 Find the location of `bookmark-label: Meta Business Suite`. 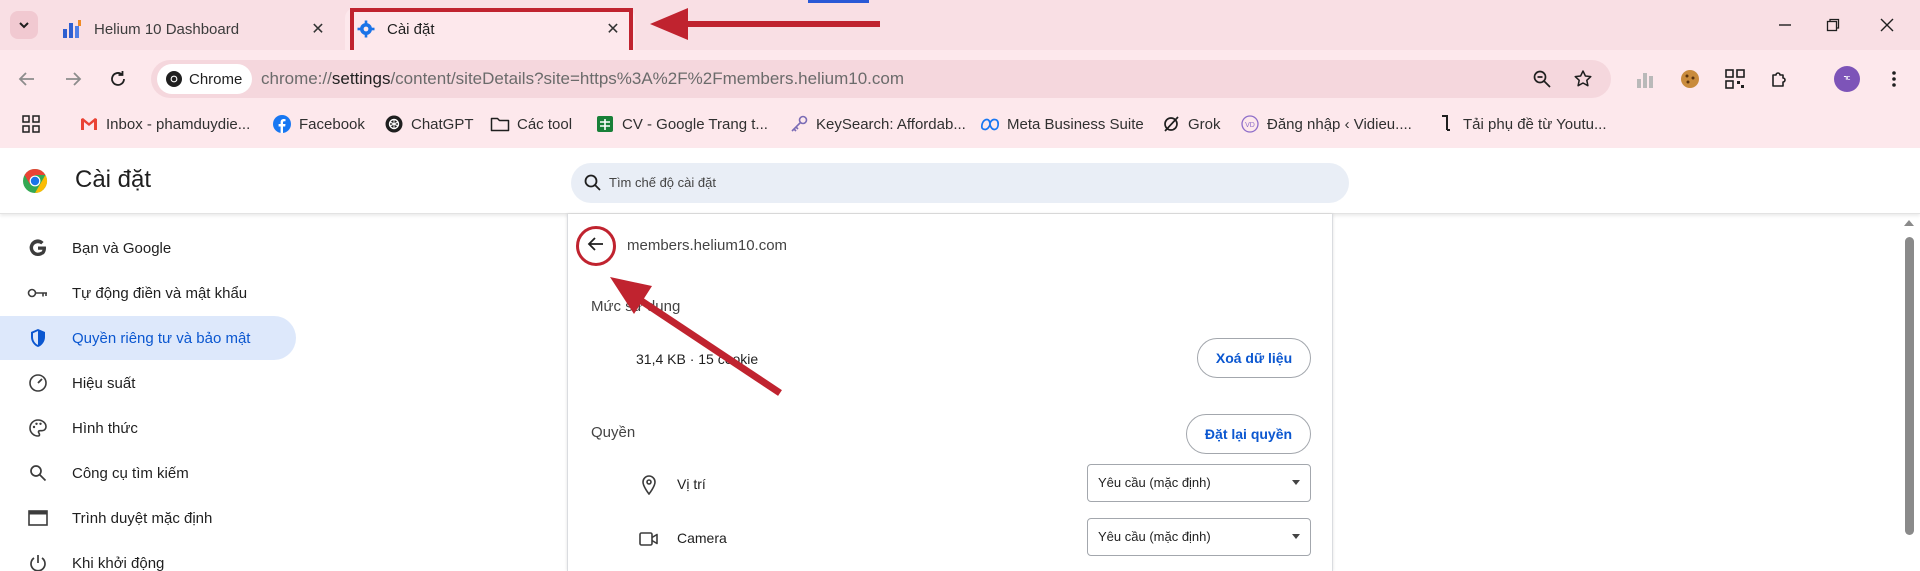

bookmark-label: Meta Business Suite is located at coordinates (1075, 124).